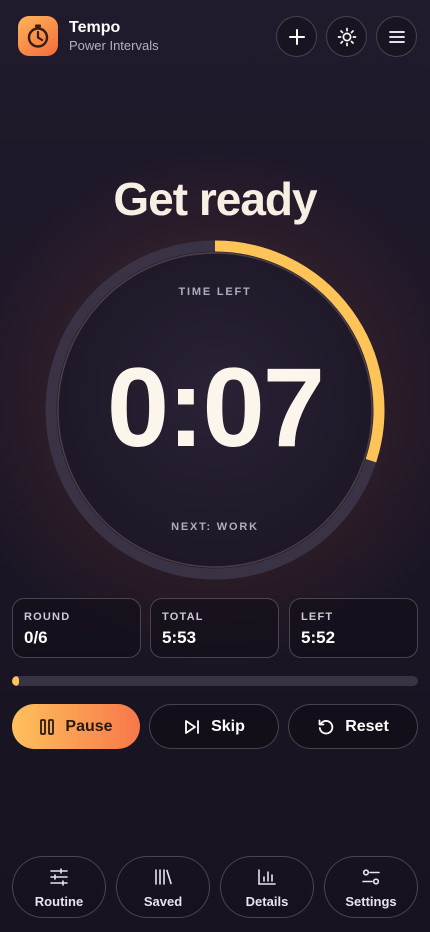  I want to click on app-subtitle: Power Intervals, so click(114, 45).